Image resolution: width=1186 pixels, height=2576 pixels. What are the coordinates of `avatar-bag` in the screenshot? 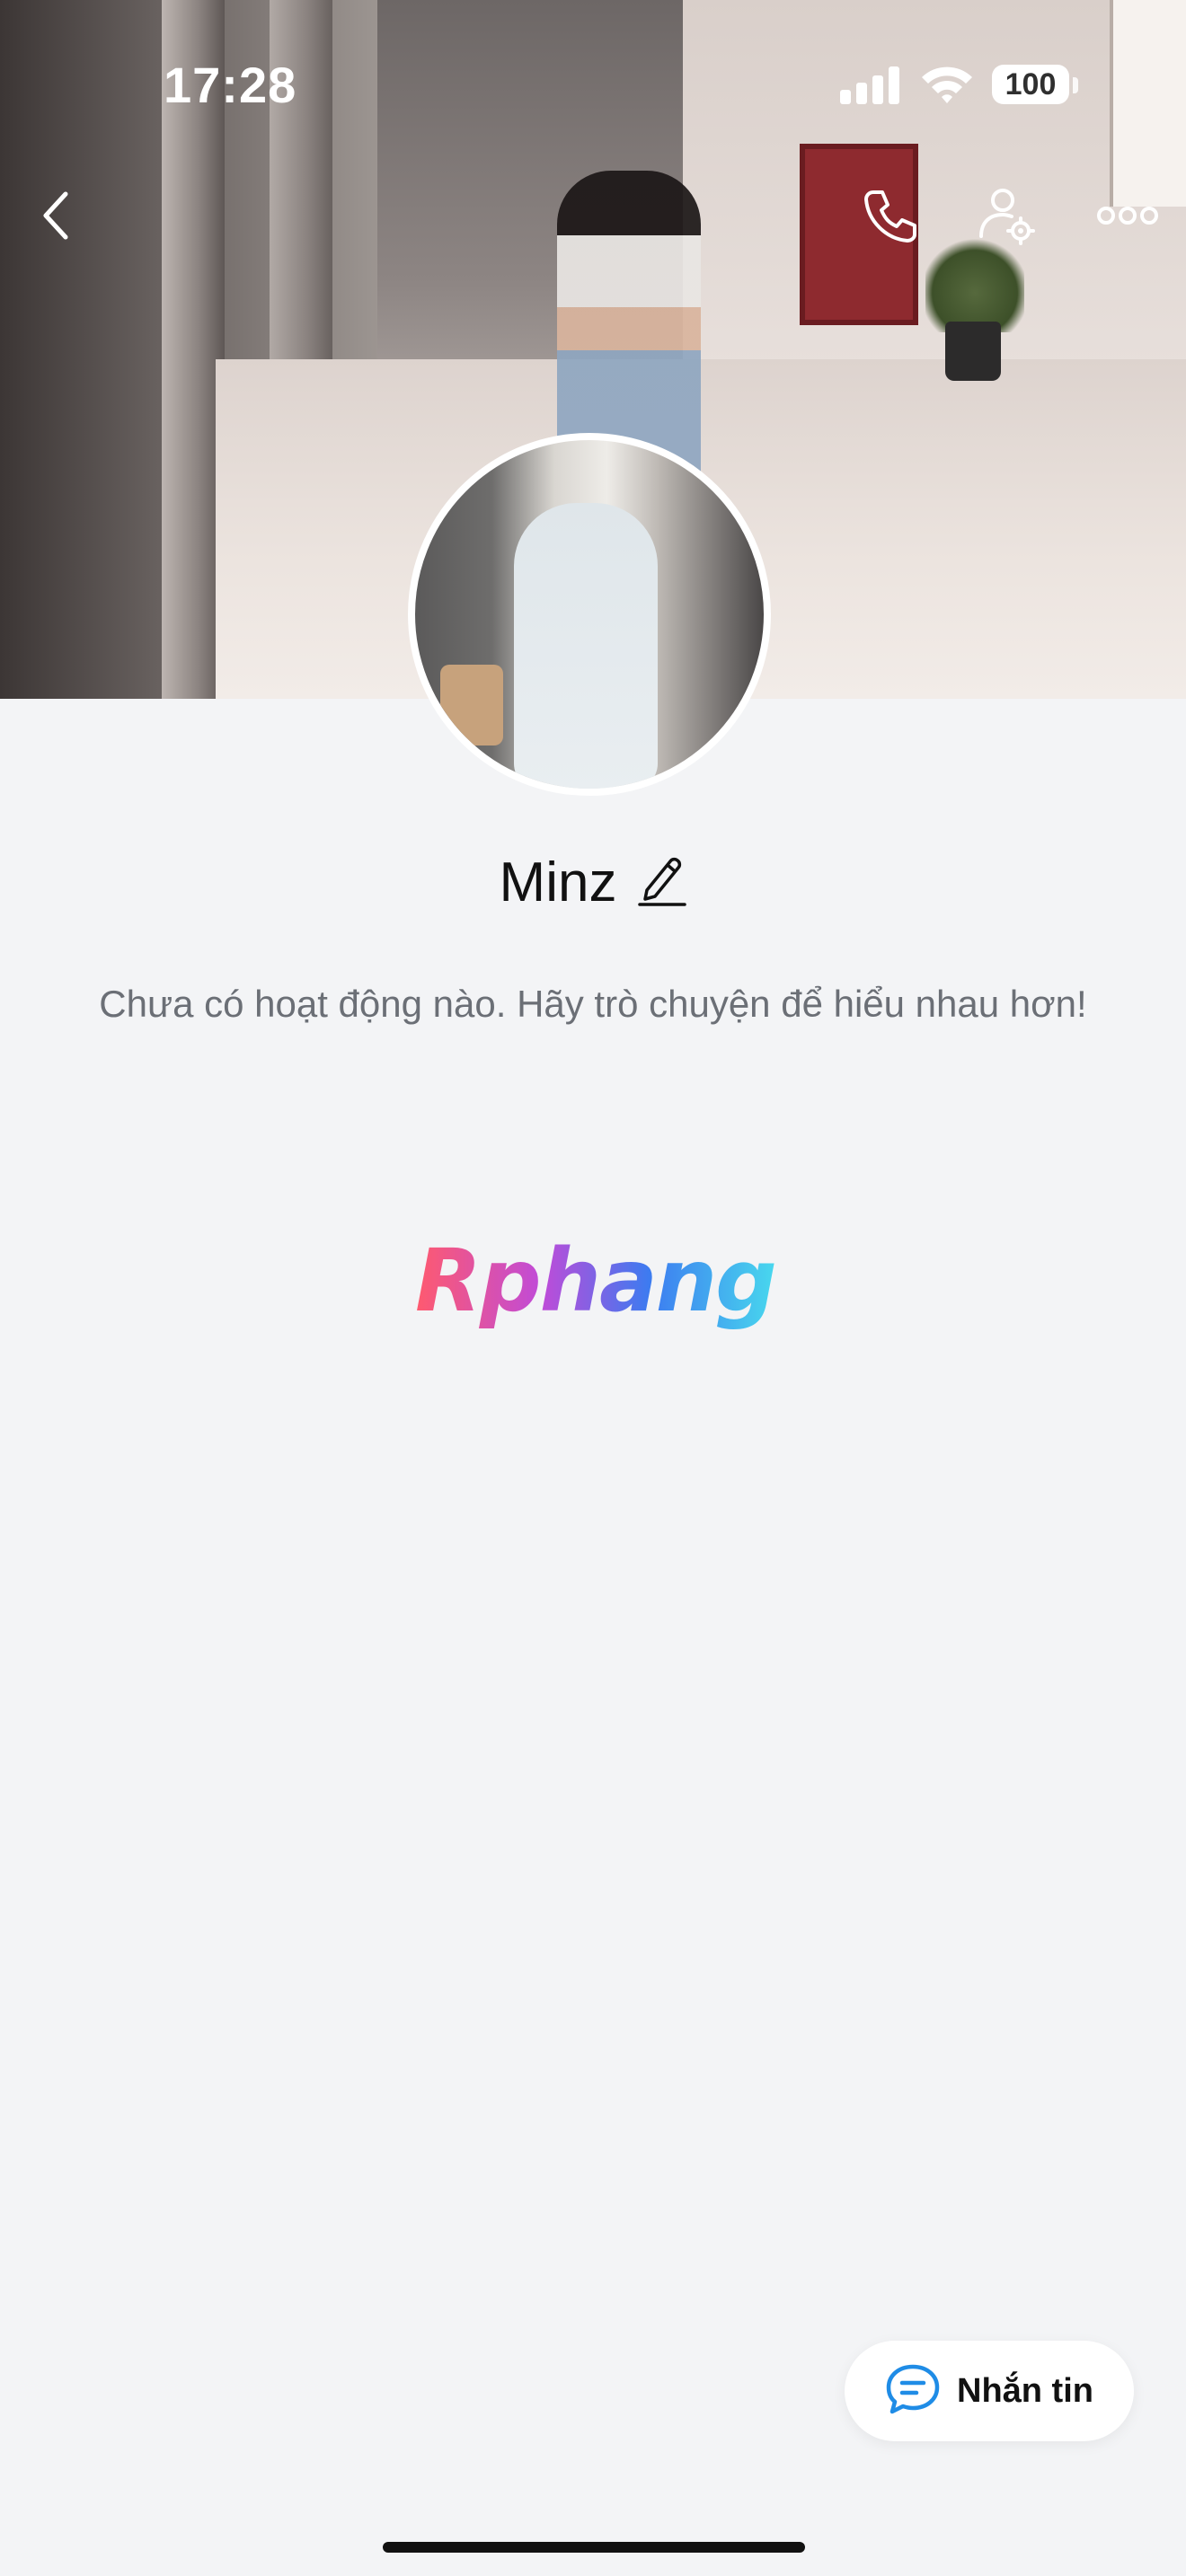 It's located at (471, 705).